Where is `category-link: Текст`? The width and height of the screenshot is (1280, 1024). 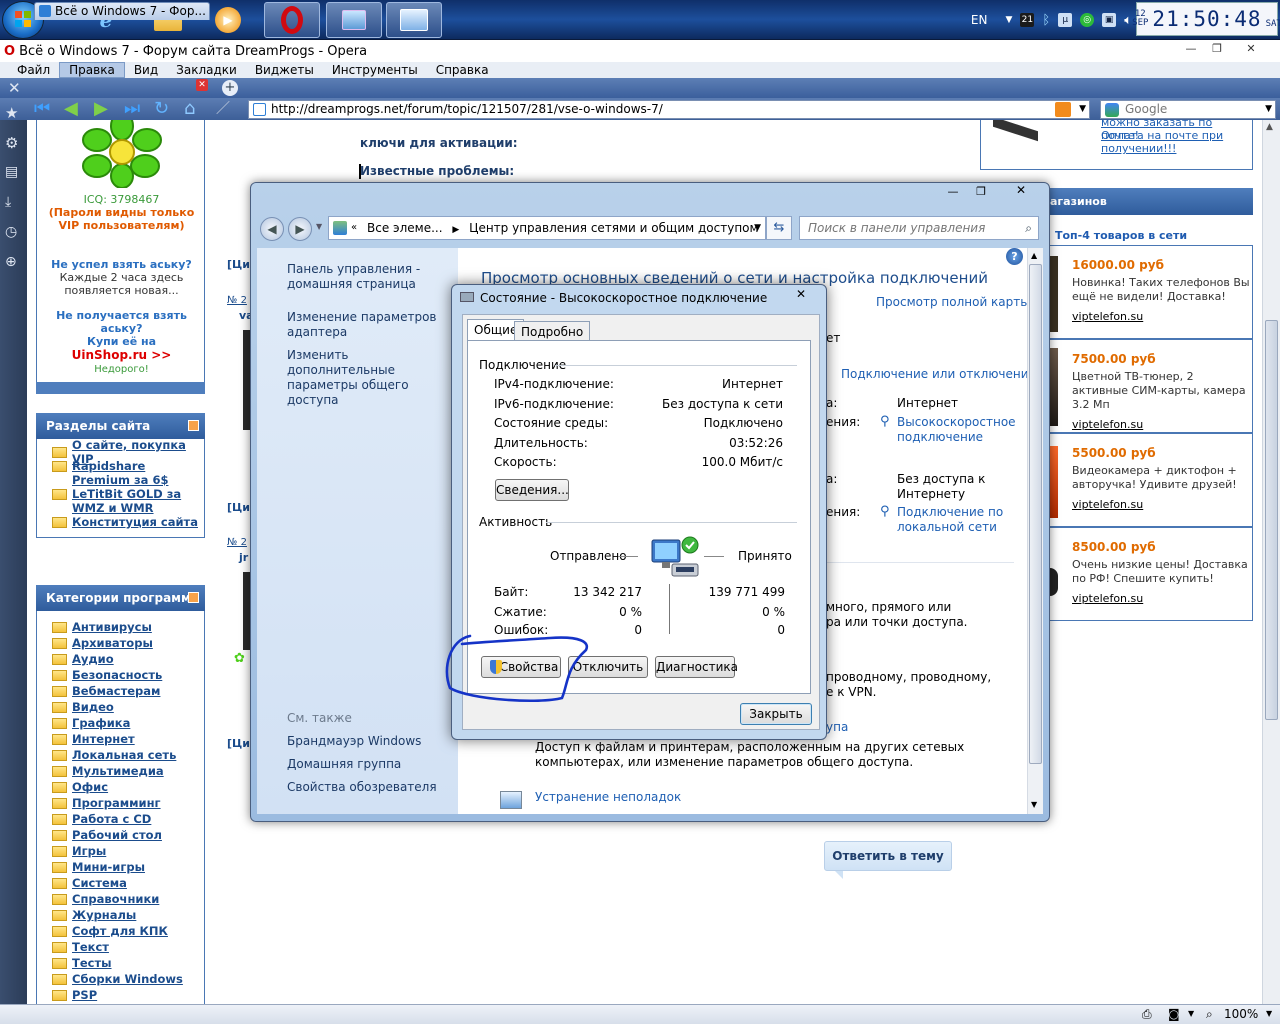
category-link: Текст is located at coordinates (120, 947).